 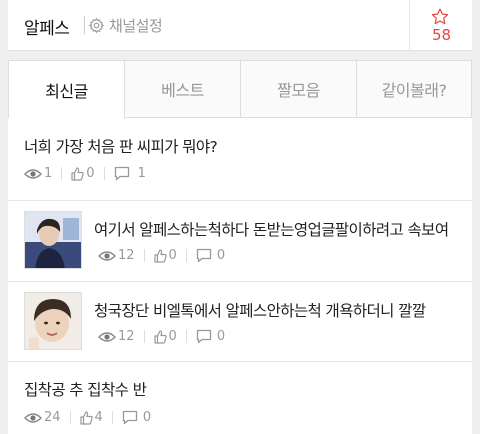 I want to click on tab-watch-together: 같이볼래?, so click(x=413, y=89).